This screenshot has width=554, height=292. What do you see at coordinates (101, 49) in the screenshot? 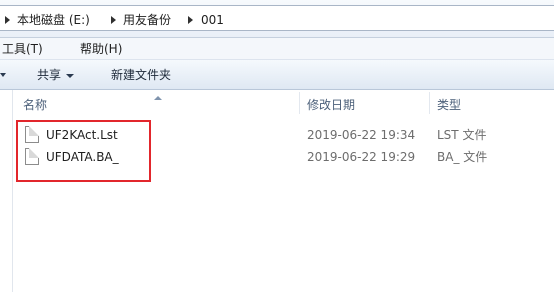
I see `menu-help: 帮助(H)` at bounding box center [101, 49].